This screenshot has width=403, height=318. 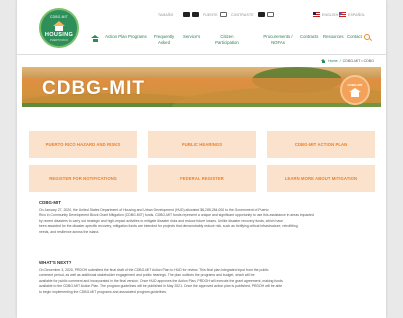 I want to click on nav-item-contact: Contact, so click(x=354, y=37).